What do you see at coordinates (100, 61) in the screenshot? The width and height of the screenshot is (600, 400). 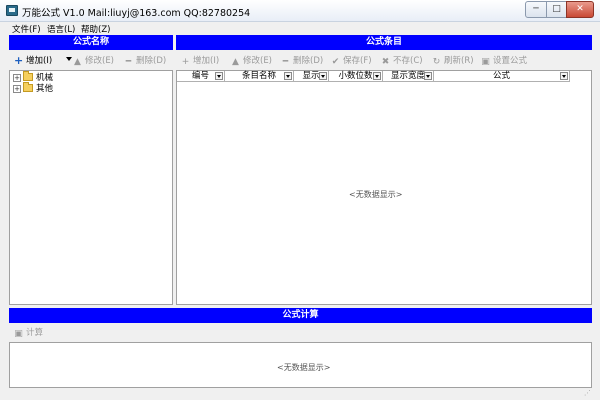 I see `left-edit-label: 修改(E)` at bounding box center [100, 61].